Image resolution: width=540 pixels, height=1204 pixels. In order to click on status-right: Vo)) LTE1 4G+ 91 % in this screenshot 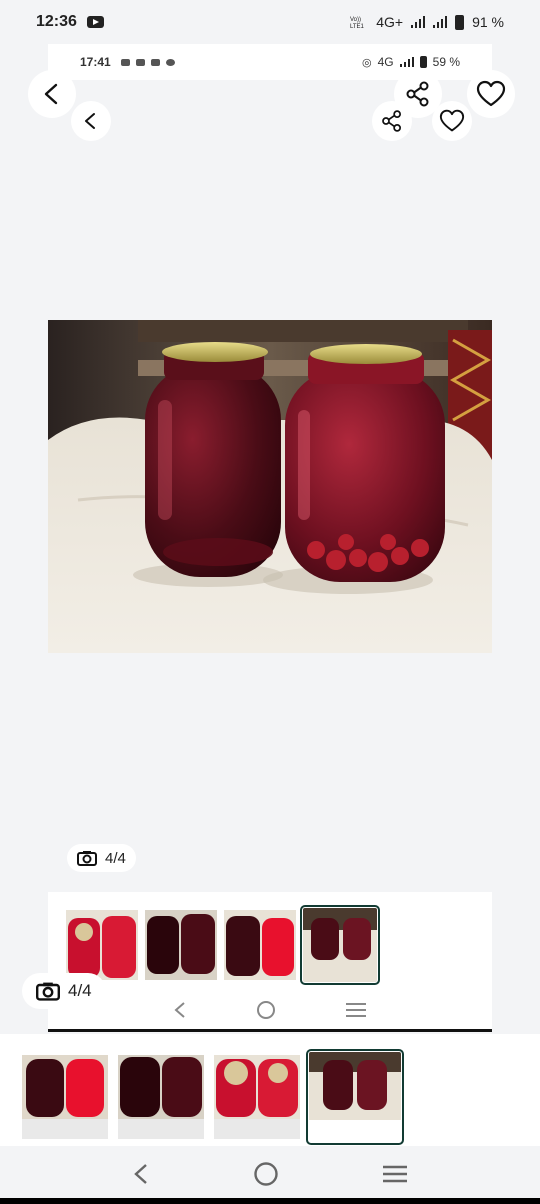, I will do `click(427, 22)`.